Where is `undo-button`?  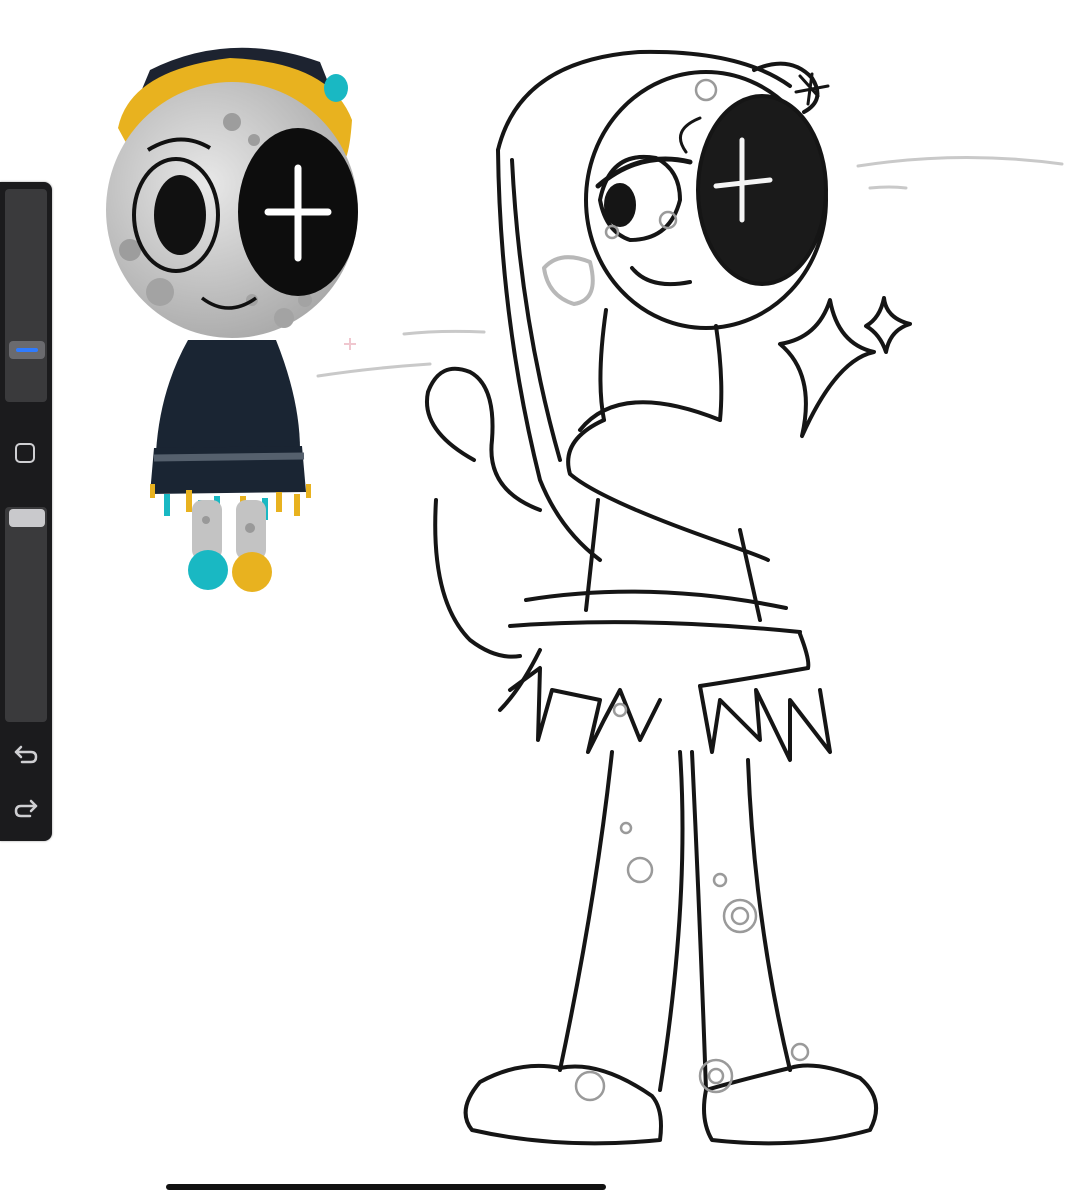
undo-button is located at coordinates (26, 754).